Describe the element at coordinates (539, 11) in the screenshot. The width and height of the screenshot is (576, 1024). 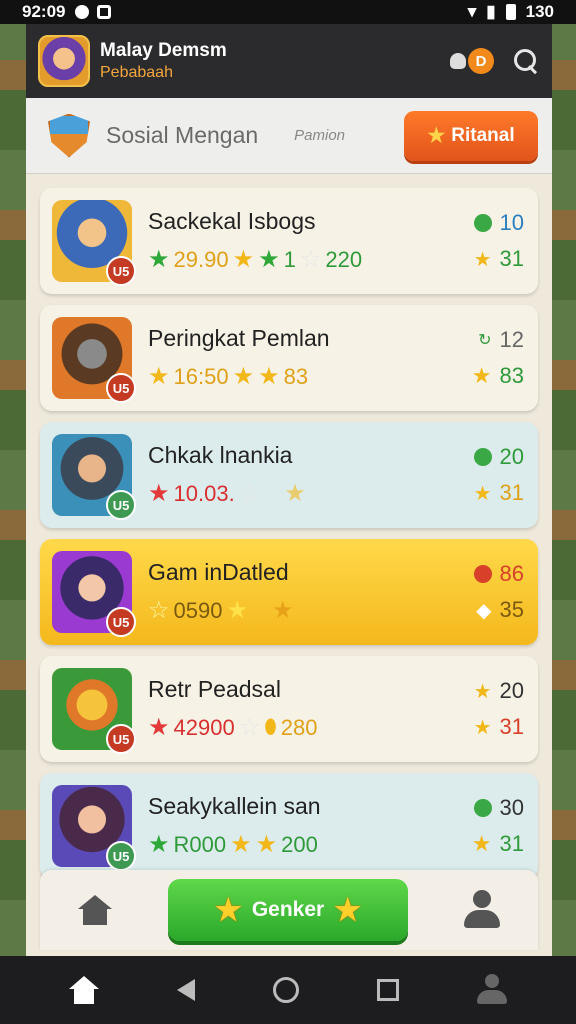
I see `battery-level: 130` at that location.